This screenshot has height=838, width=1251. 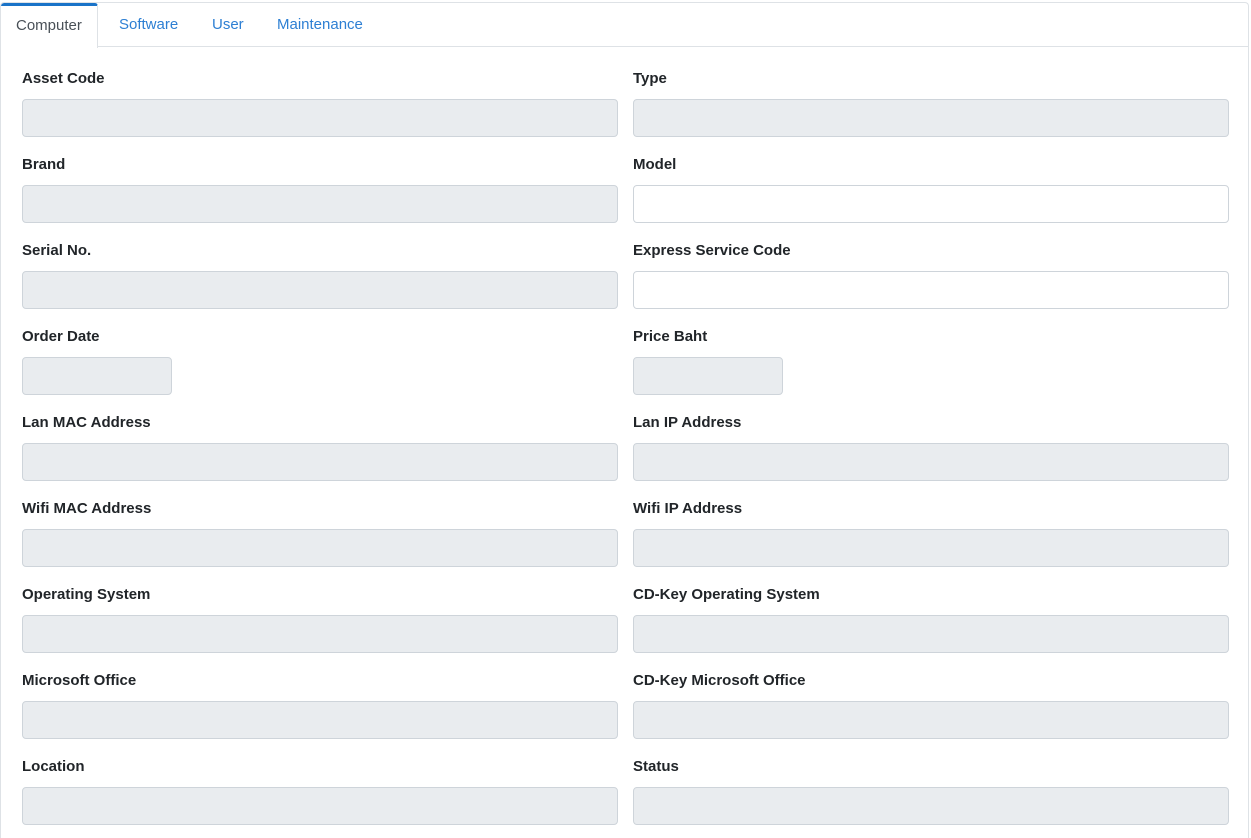 What do you see at coordinates (79, 680) in the screenshot?
I see `microsoft-office-label: Microsoft Office` at bounding box center [79, 680].